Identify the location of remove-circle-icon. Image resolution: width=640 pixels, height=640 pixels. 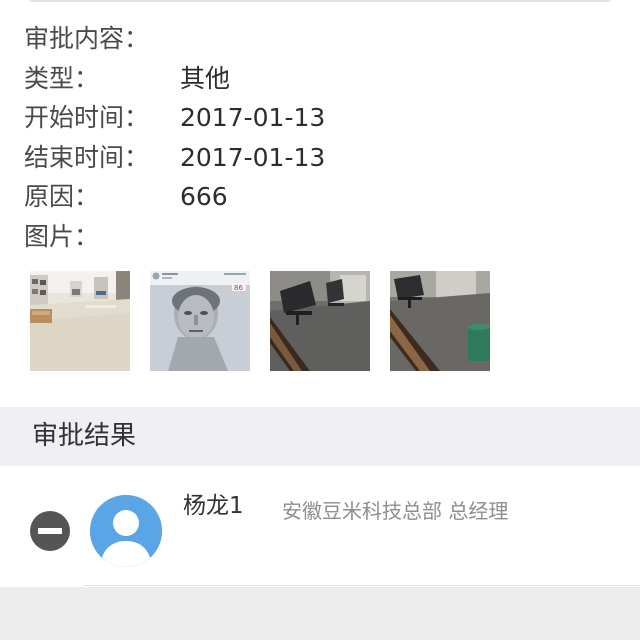
(50, 531).